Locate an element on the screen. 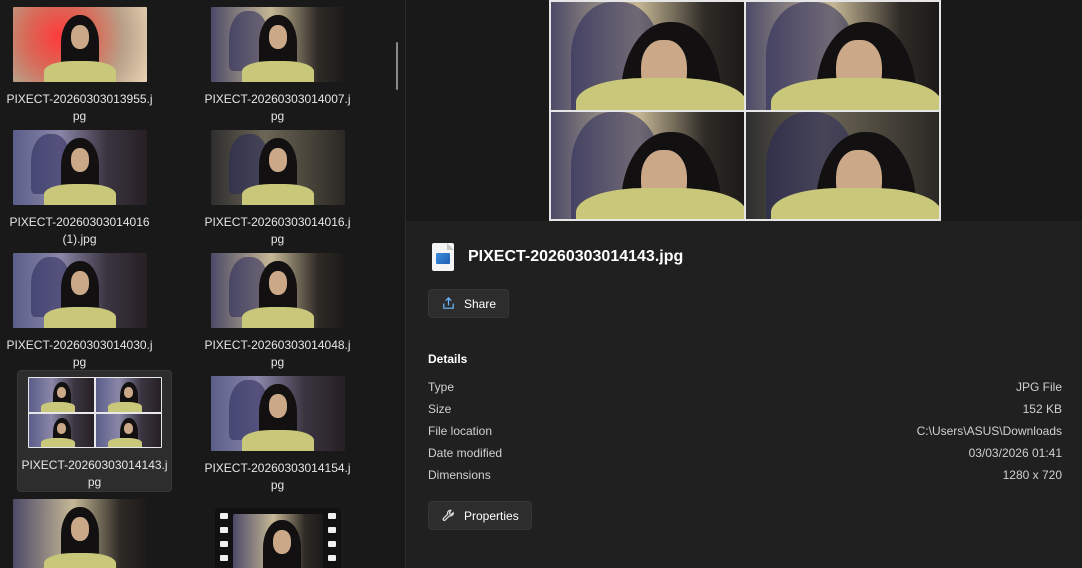 The width and height of the screenshot is (1082, 568). detail-key: Size is located at coordinates (440, 409).